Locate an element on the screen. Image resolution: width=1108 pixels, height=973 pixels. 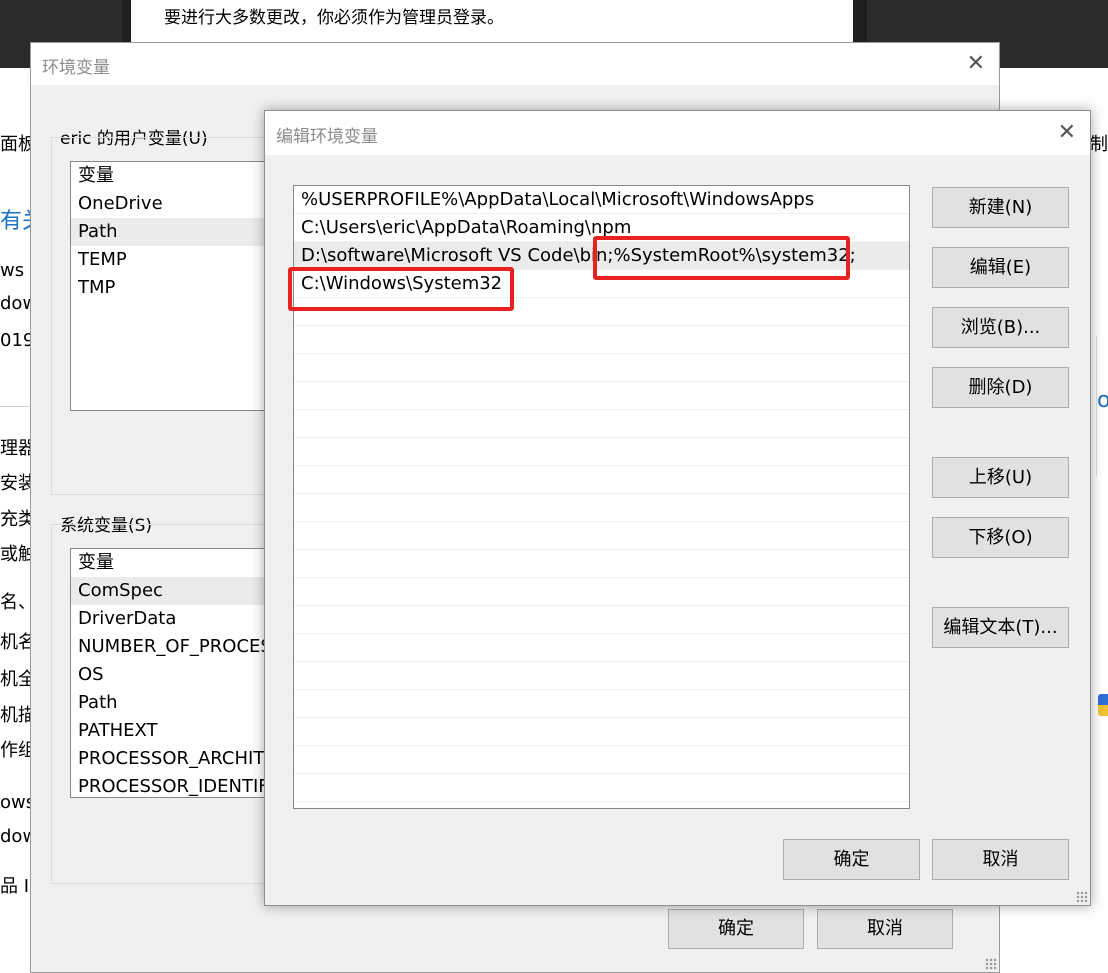
list-item: TEMP is located at coordinates (170, 260).